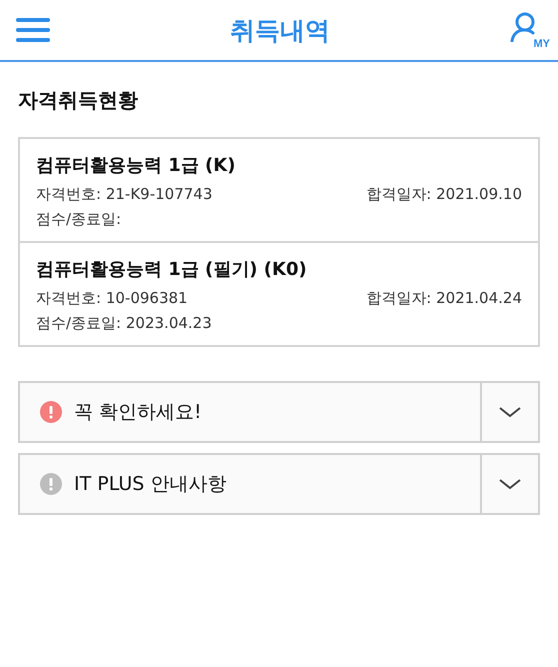 The image size is (558, 667). Describe the element at coordinates (150, 484) in the screenshot. I see `notice-title: IT PLUS 안내사항` at that location.